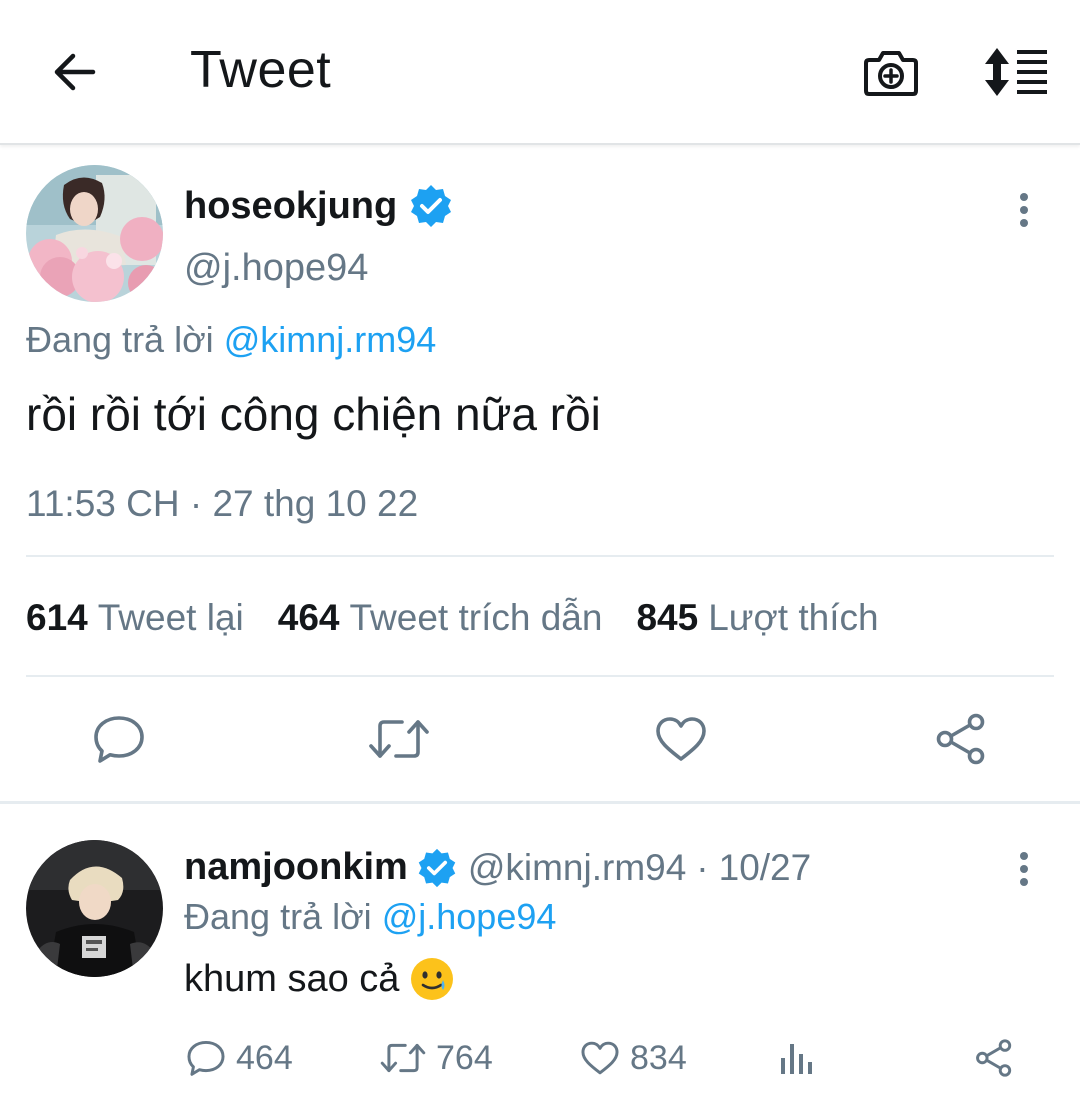  What do you see at coordinates (540, 1060) in the screenshot?
I see `reply-action-bar: 464 764 834` at bounding box center [540, 1060].